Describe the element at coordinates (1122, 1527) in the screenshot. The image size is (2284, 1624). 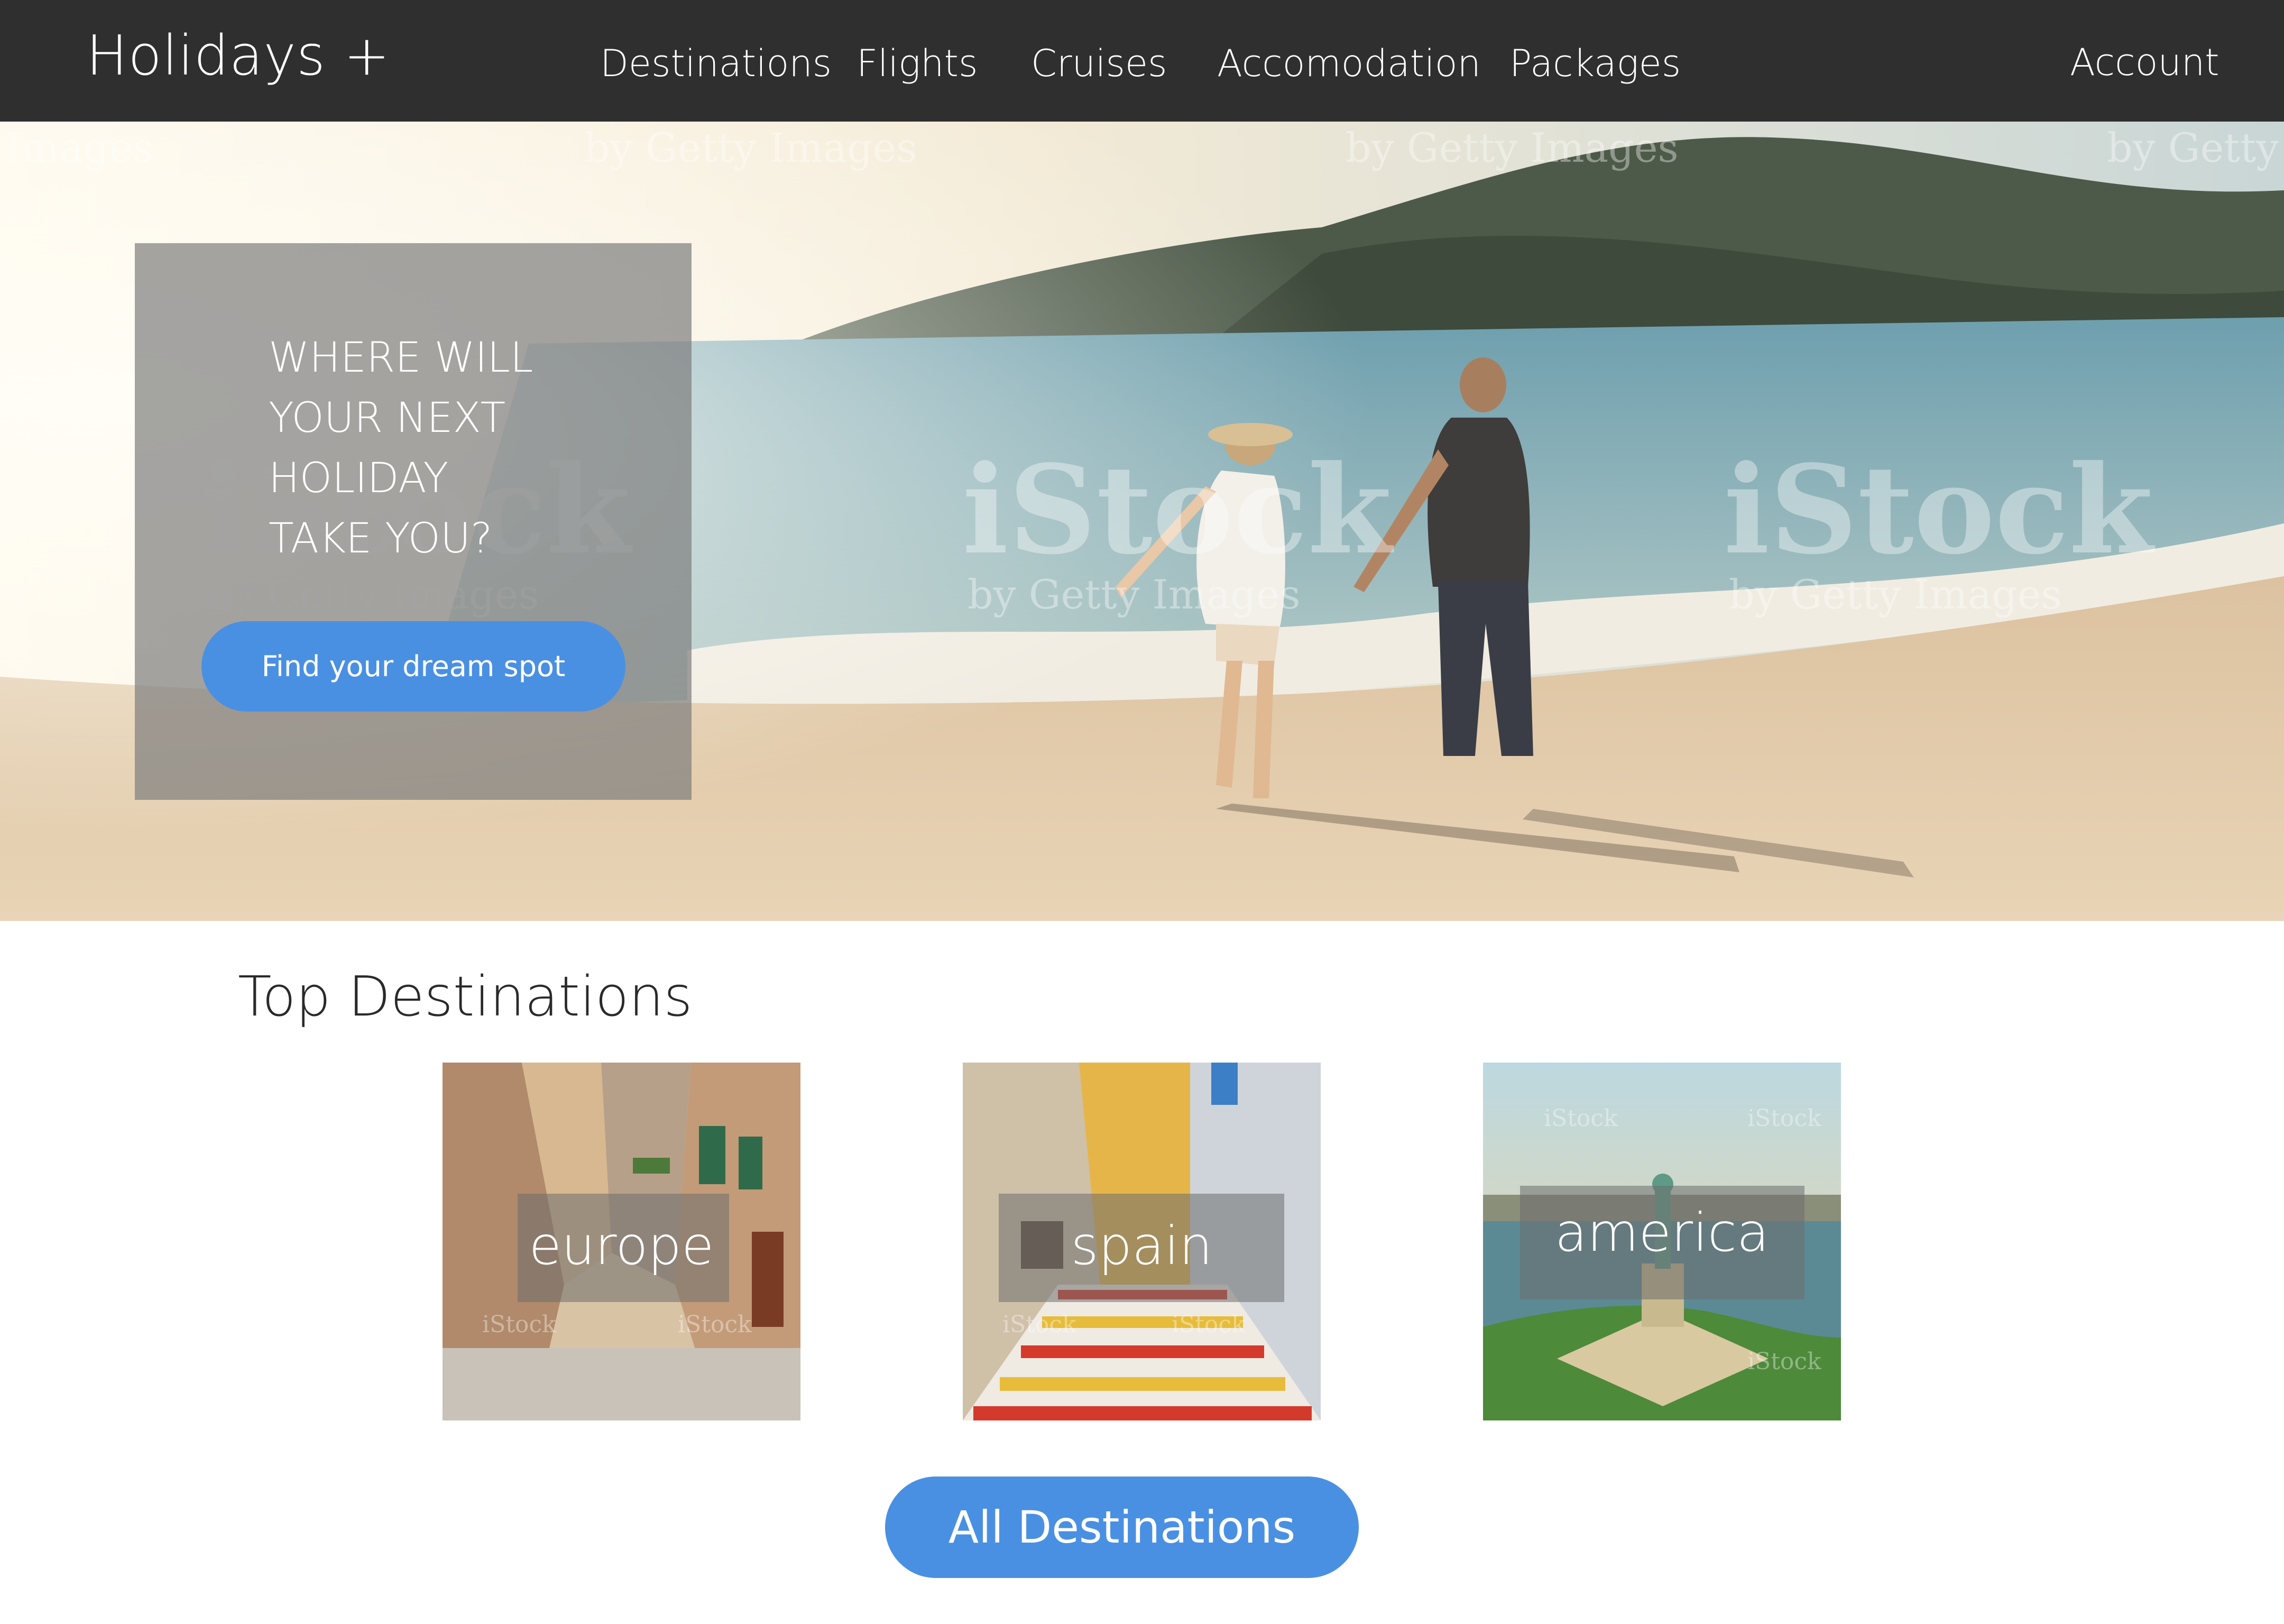
I see `all-destinations-button: All Destinations` at that location.